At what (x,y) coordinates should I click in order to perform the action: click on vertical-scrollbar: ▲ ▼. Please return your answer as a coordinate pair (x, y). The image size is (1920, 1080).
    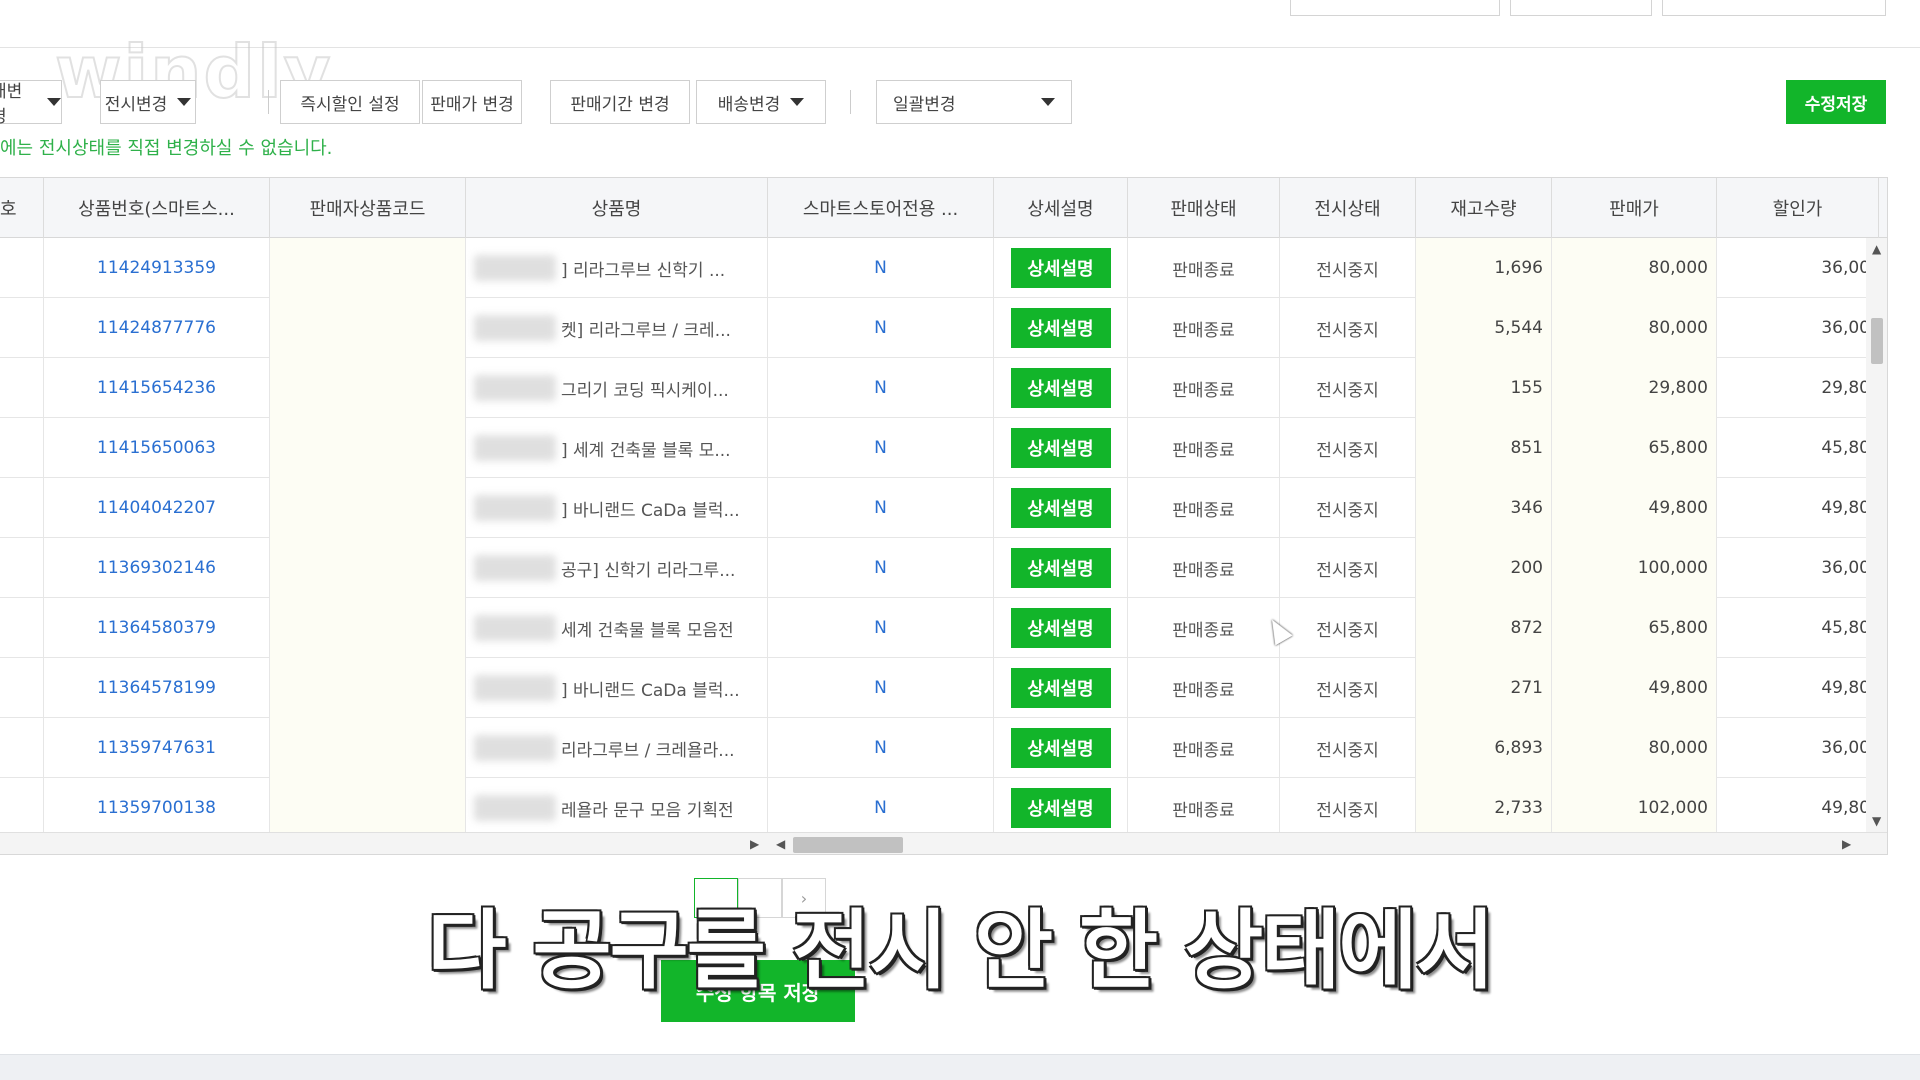
    Looking at the image, I should click on (1876, 535).